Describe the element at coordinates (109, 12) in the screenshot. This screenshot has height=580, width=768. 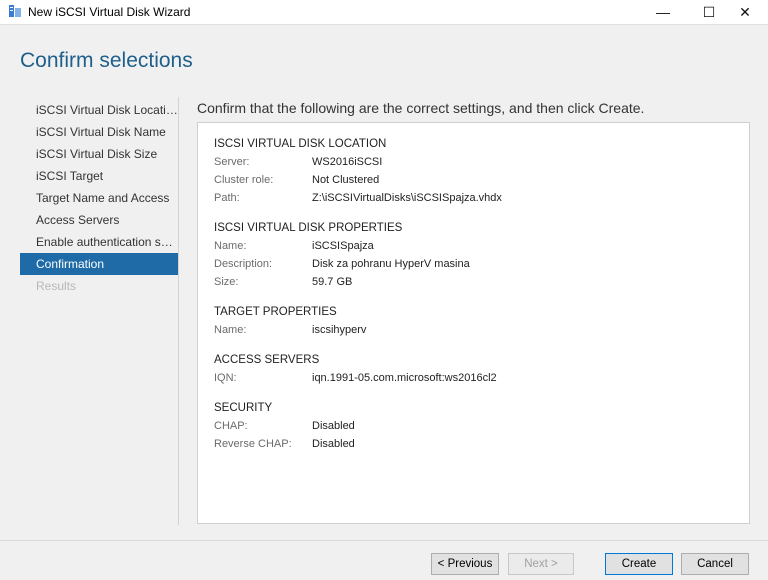
I see `window-title: New iSCSI Virtual Disk Wizard` at that location.